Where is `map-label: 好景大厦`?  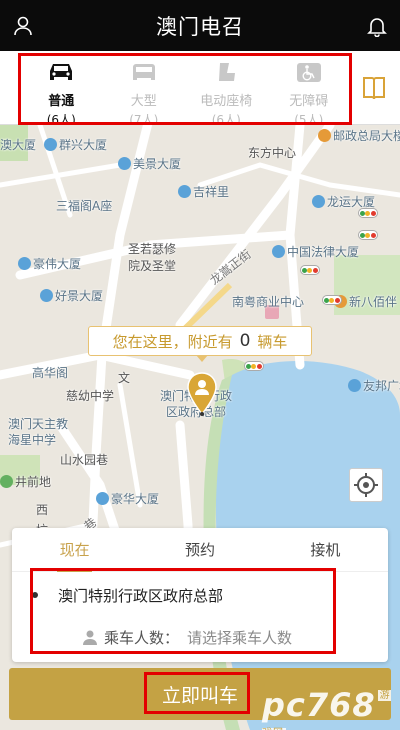
map-label: 好景大厦 is located at coordinates (71, 295).